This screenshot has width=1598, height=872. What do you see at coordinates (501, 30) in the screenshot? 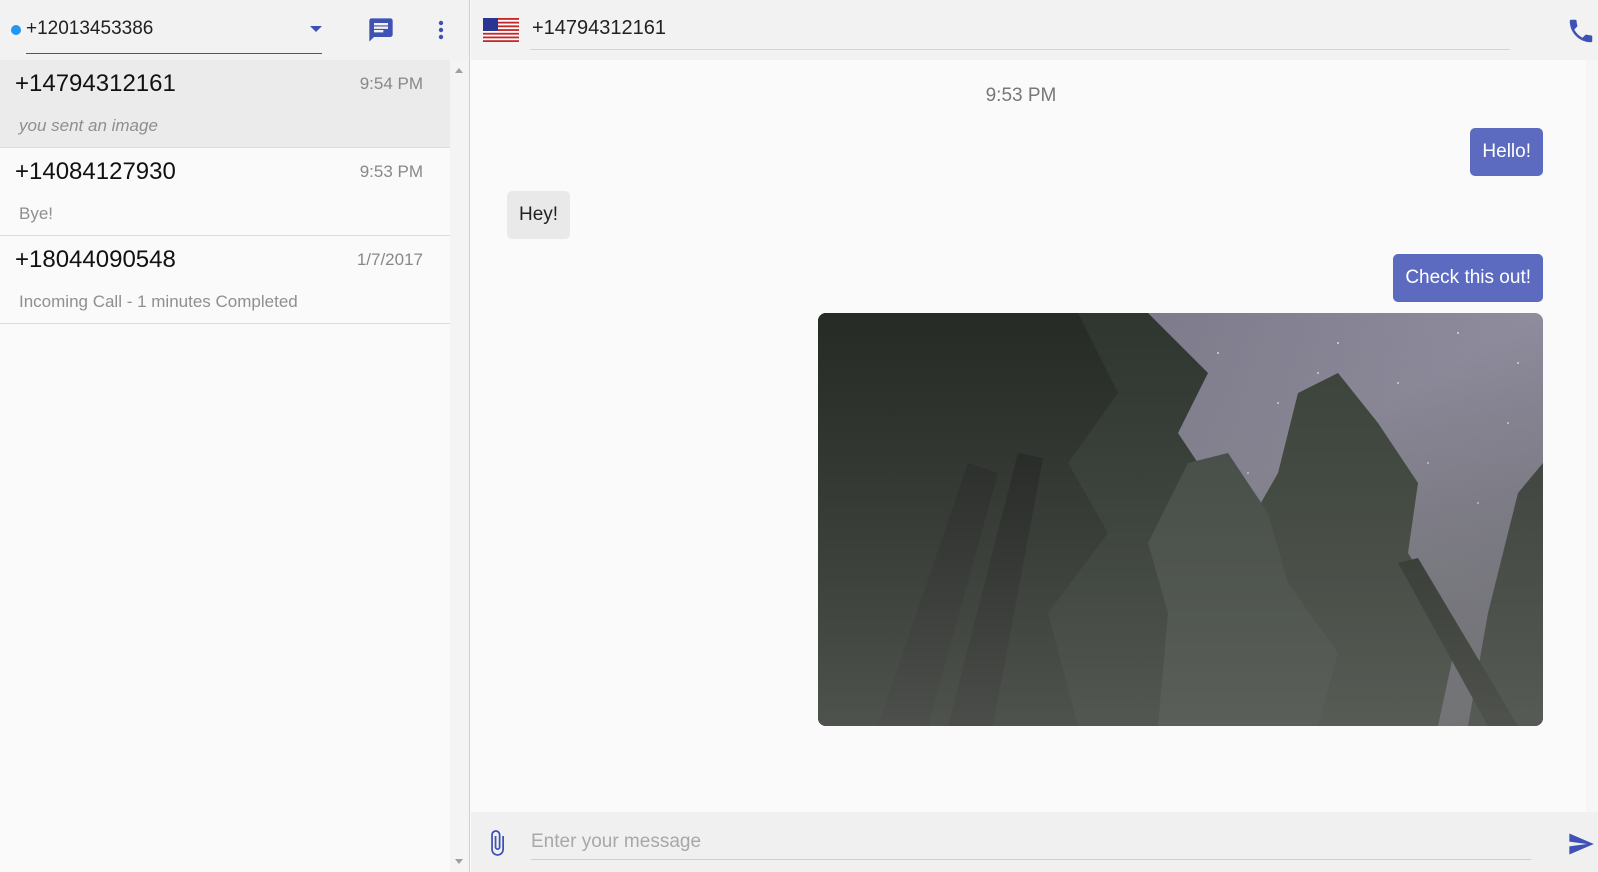
I see `us-flag-icon` at bounding box center [501, 30].